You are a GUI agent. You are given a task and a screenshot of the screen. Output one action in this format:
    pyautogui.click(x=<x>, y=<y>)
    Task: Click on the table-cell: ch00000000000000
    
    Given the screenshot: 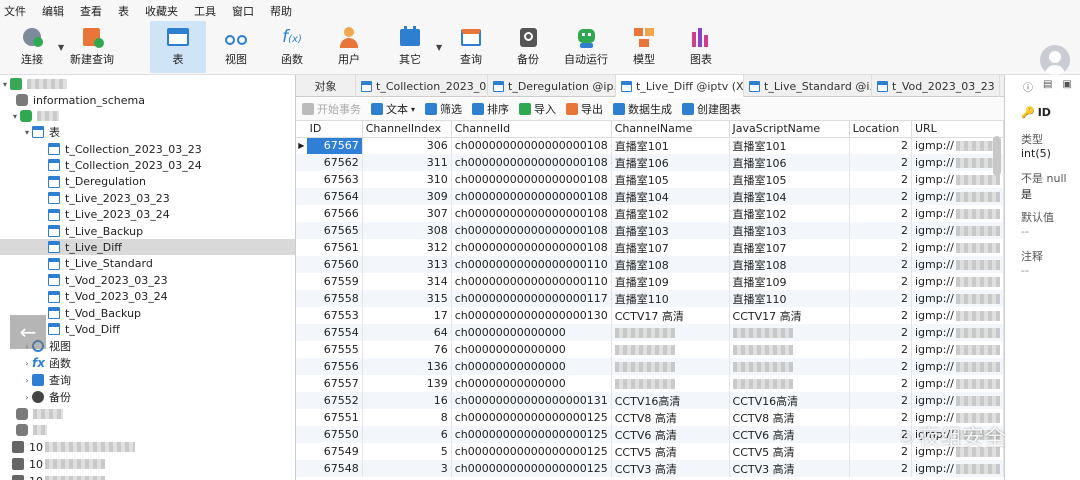 What is the action you would take?
    pyautogui.click(x=531, y=349)
    